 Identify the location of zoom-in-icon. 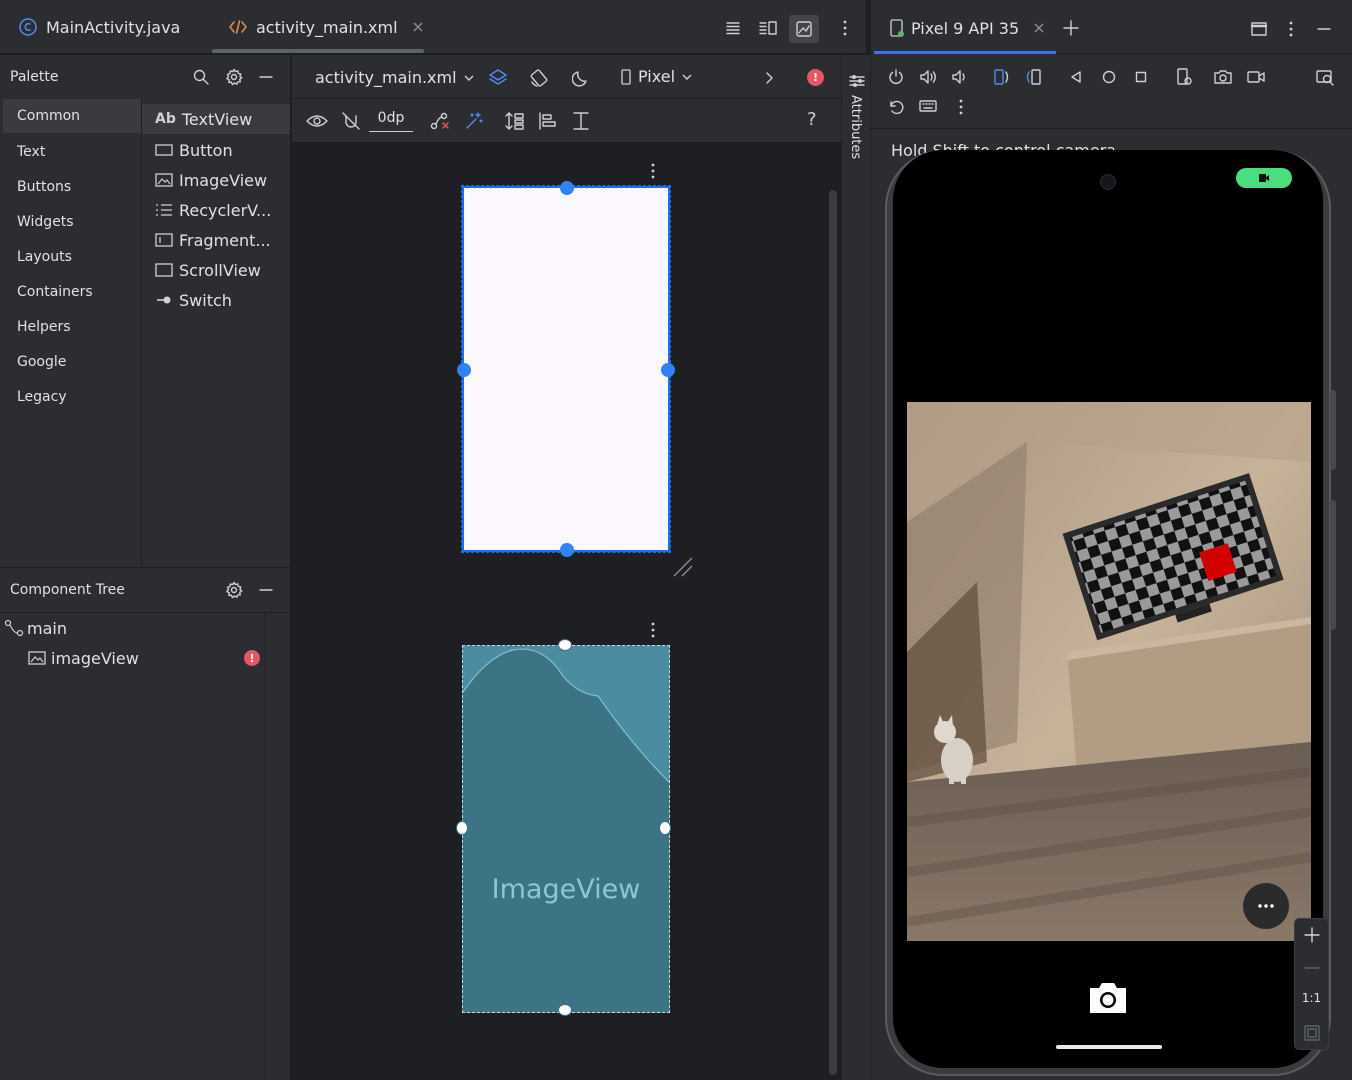
(1312, 935).